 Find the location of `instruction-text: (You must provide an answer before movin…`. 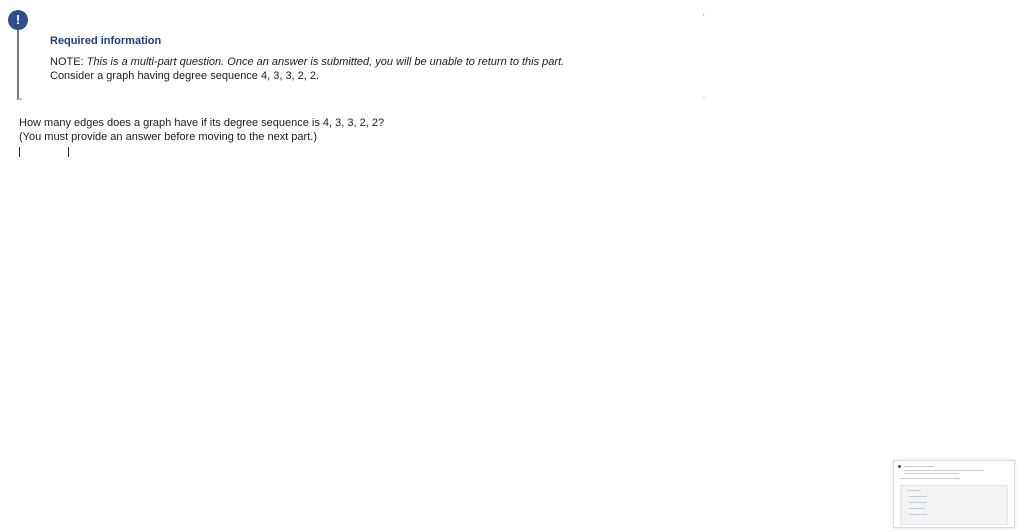

instruction-text: (You must provide an answer before movin… is located at coordinates (168, 137).